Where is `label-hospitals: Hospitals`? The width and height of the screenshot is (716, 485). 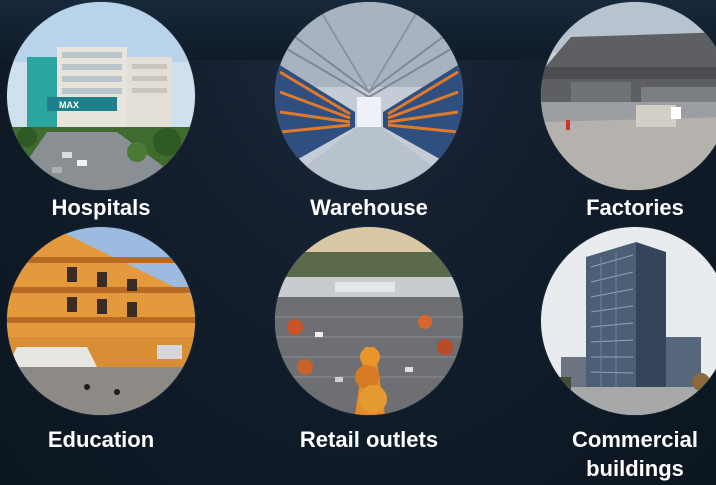
label-hospitals: Hospitals is located at coordinates (101, 207).